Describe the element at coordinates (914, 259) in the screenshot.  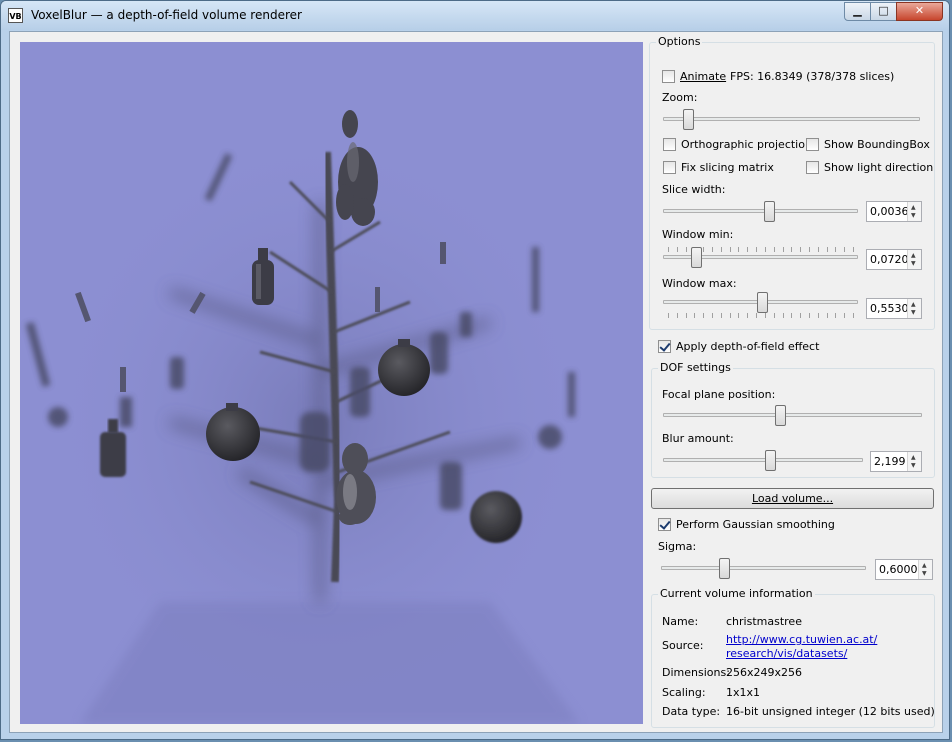
I see `window-min-spin-arrows: ▲ ▼` at that location.